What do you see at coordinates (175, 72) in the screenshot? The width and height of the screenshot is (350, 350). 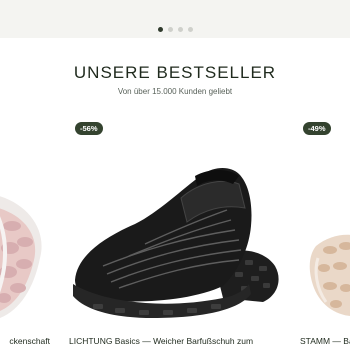 I see `section-title: UNSERE BESTSELLER` at bounding box center [175, 72].